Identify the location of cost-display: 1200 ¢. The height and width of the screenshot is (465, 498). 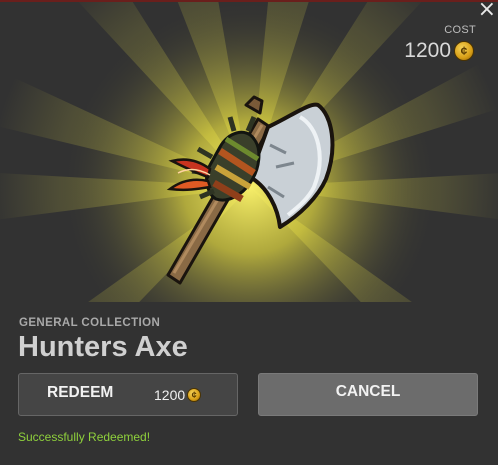
(439, 51).